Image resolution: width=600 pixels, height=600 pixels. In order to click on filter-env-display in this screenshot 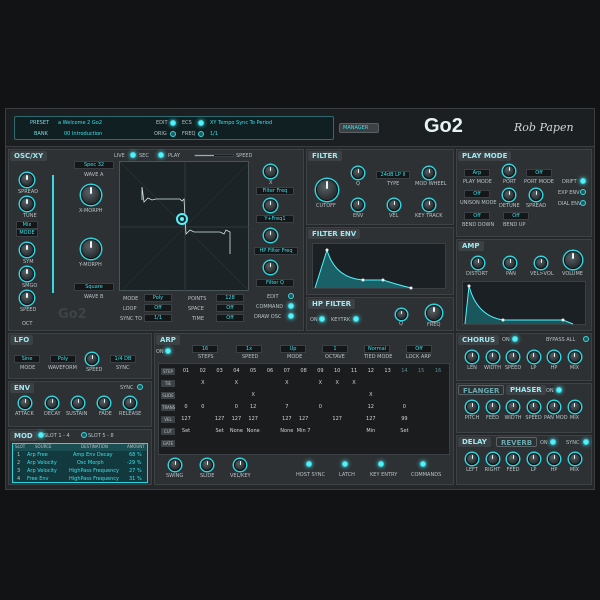, I will do `click(379, 266)`.